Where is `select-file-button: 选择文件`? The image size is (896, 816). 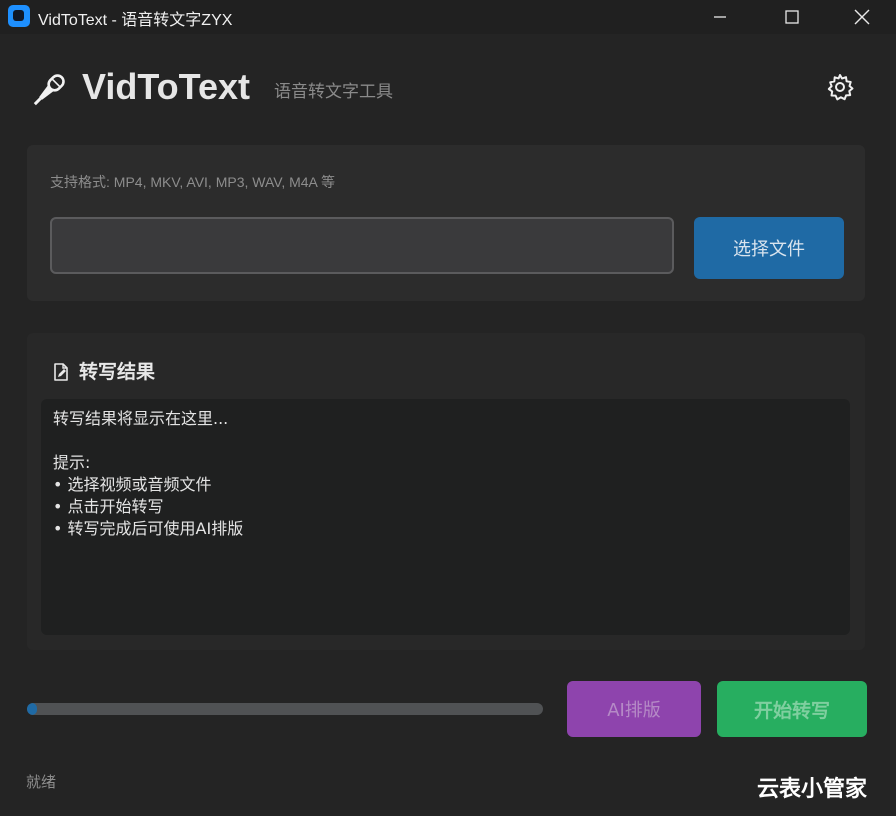 select-file-button: 选择文件 is located at coordinates (769, 248).